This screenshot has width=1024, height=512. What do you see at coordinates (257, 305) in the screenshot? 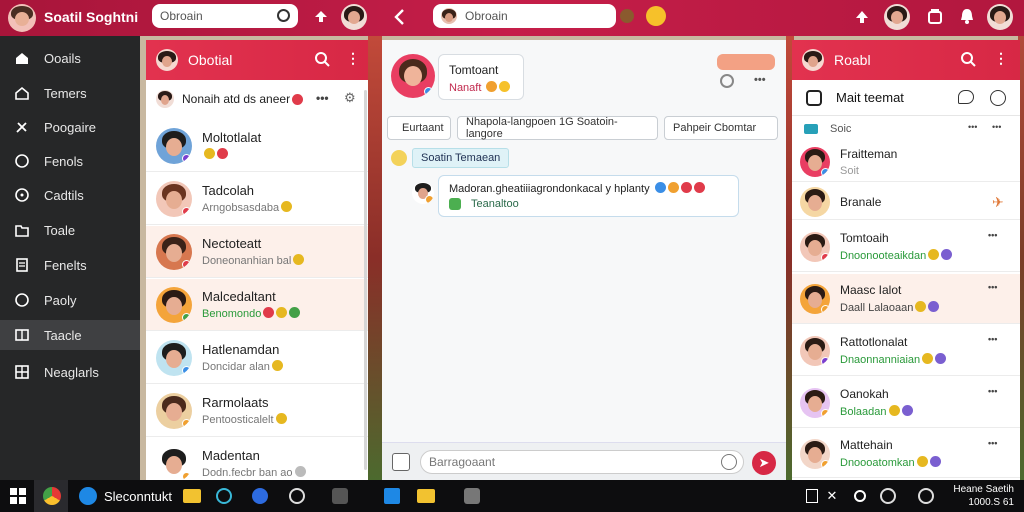
I see `chat-list-item: Malcedaltant Benomondo` at bounding box center [257, 305].